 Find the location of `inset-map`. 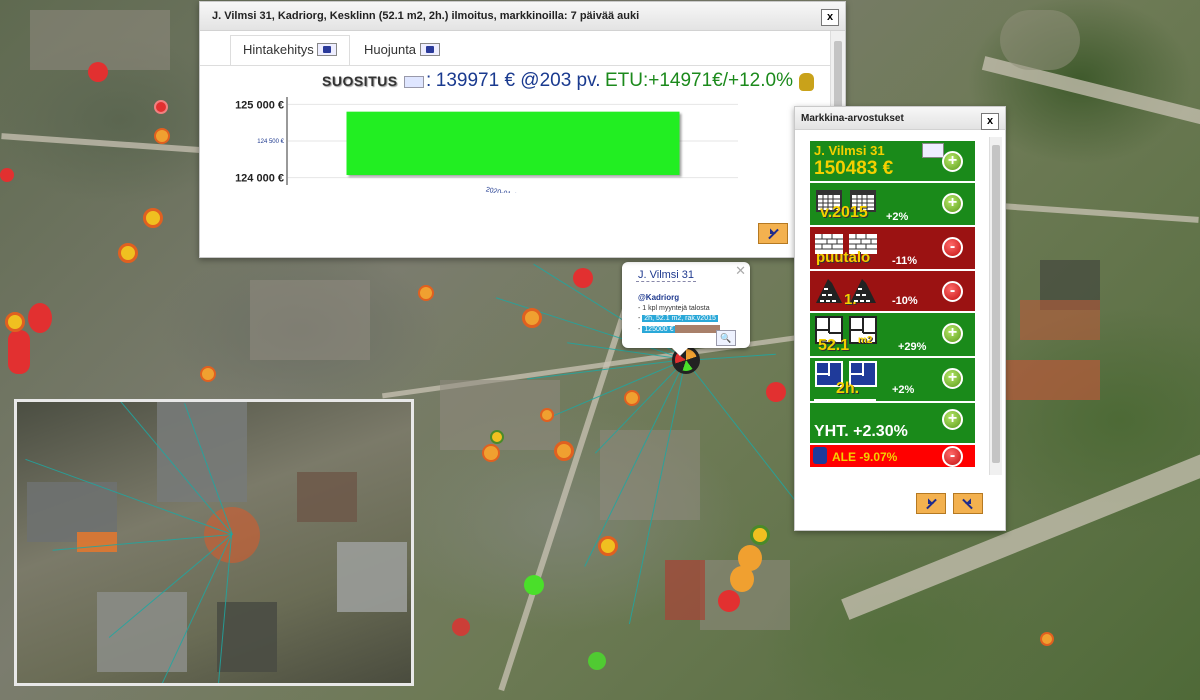

inset-map is located at coordinates (214, 542).